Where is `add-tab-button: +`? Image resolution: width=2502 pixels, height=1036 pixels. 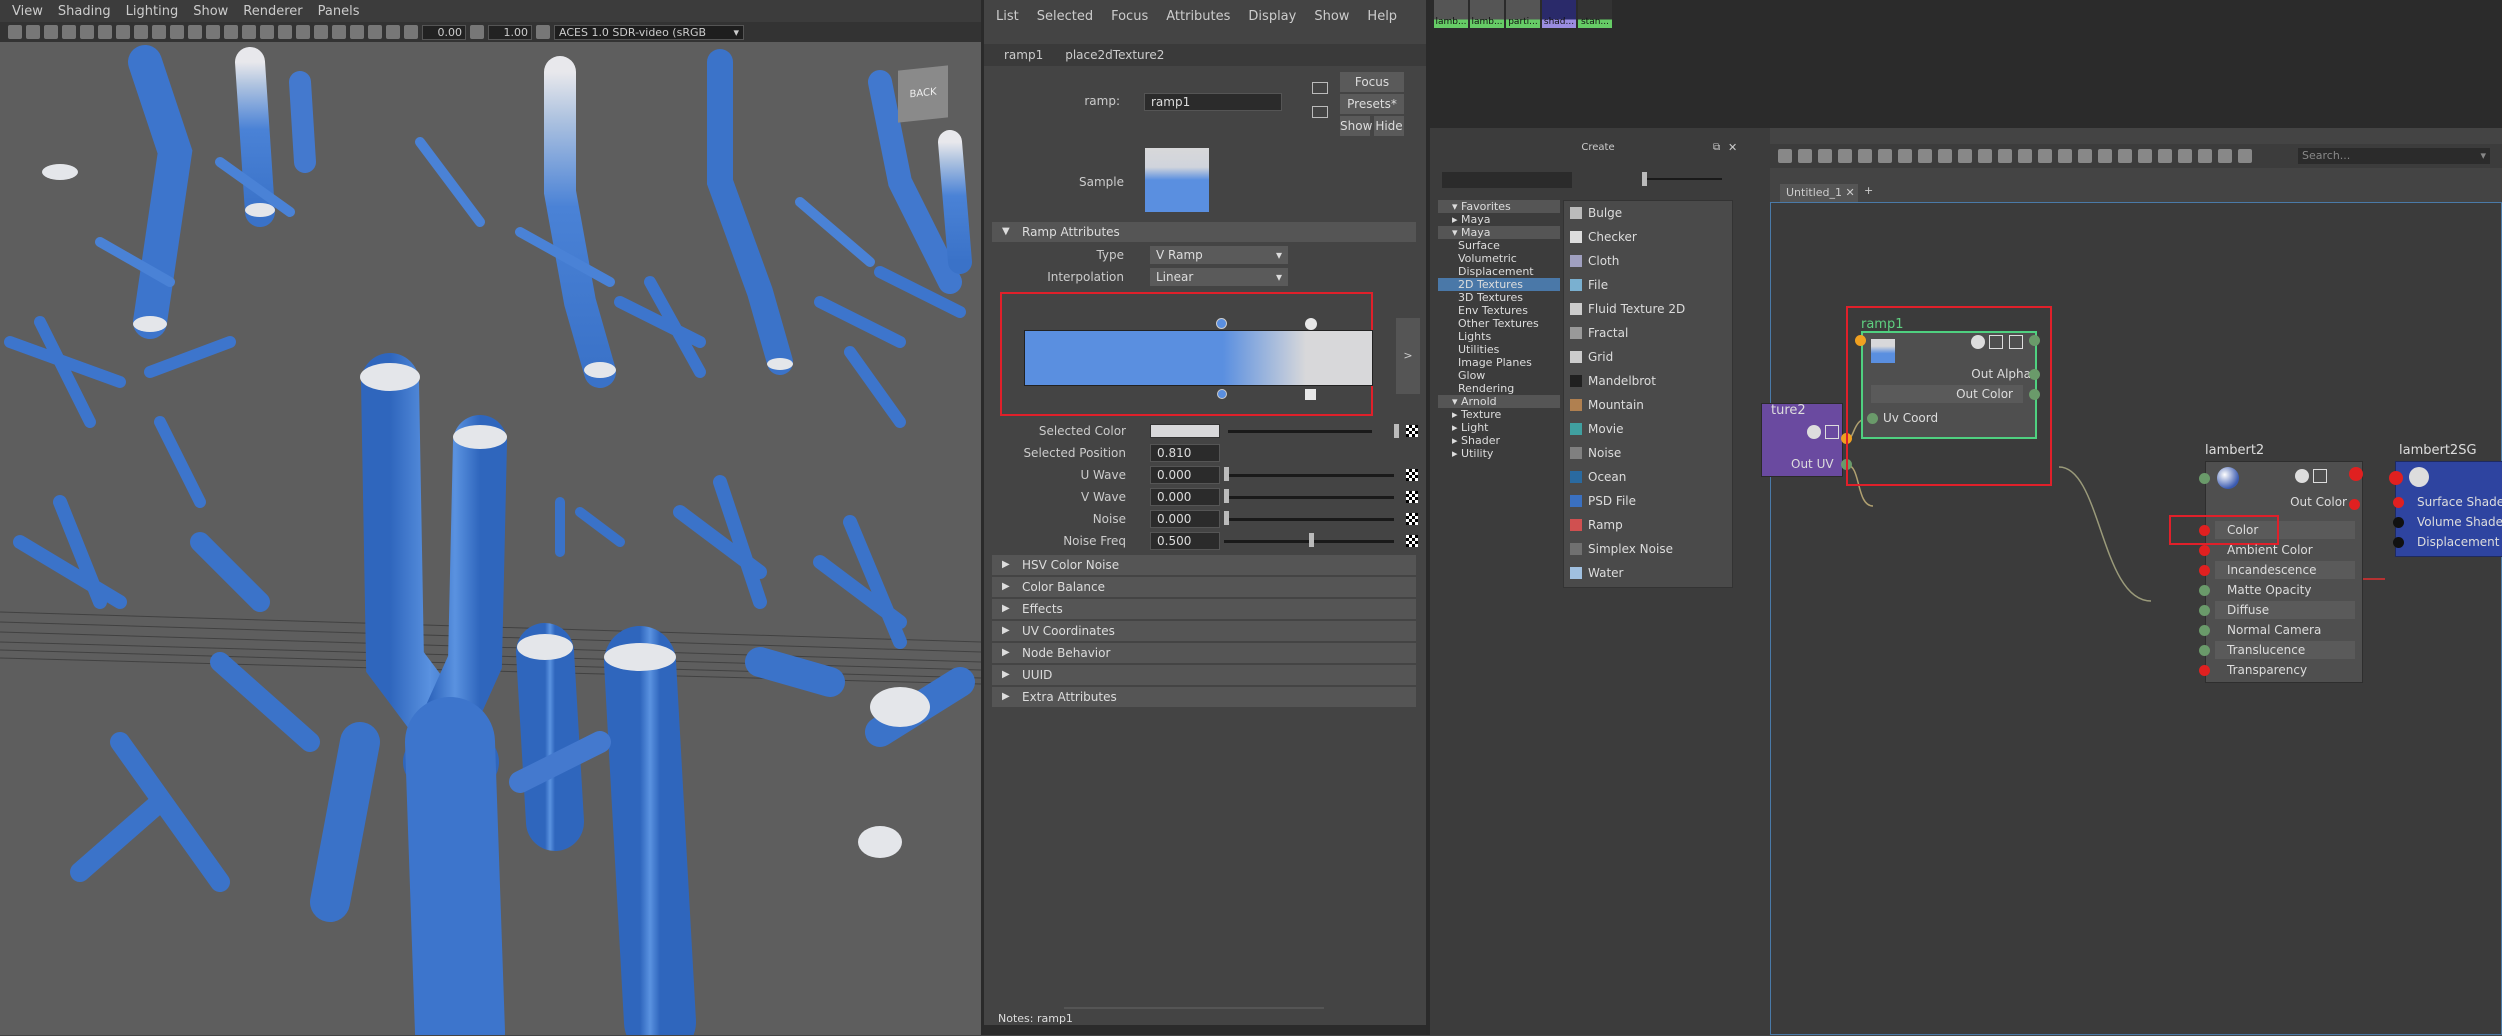
add-tab-button: + is located at coordinates (1868, 190).